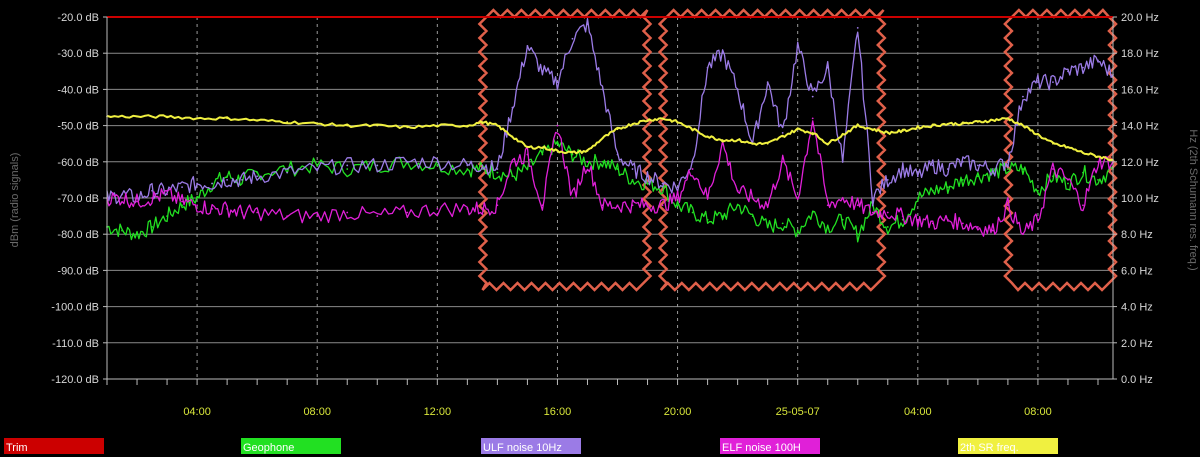 The image size is (1200, 457). I want to click on legend-label: ULF noise 10Hz, so click(522, 448).